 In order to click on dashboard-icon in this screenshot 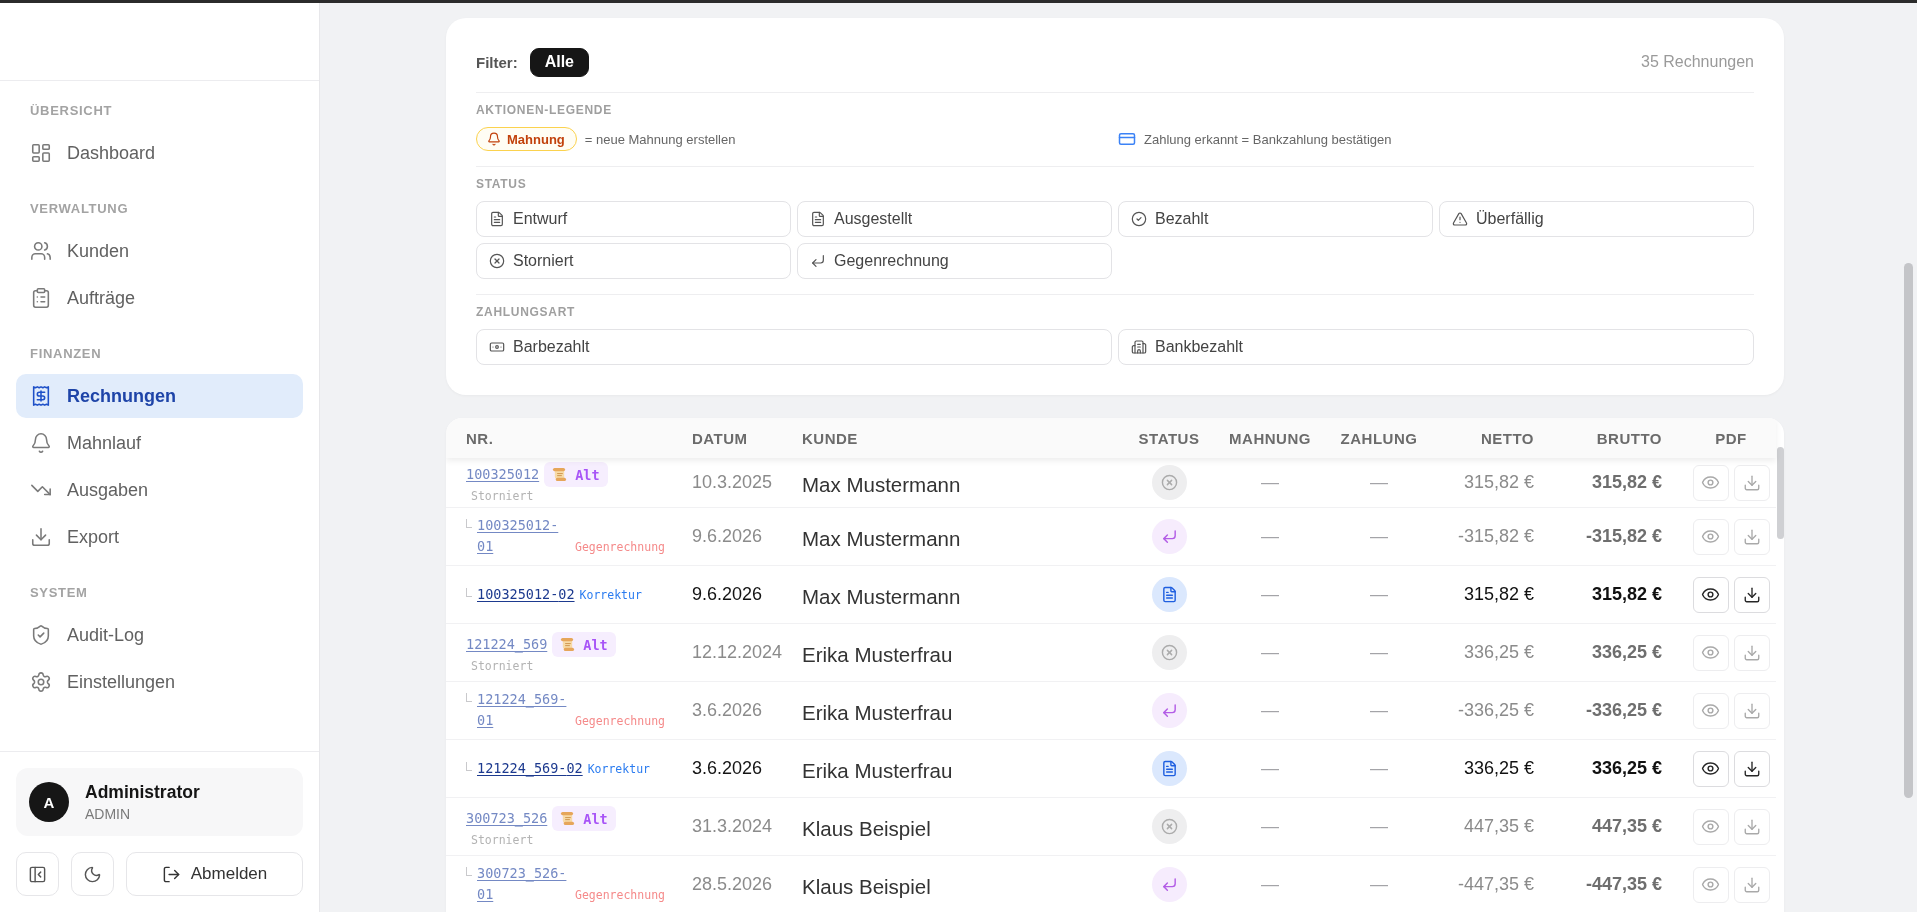, I will do `click(41, 153)`.